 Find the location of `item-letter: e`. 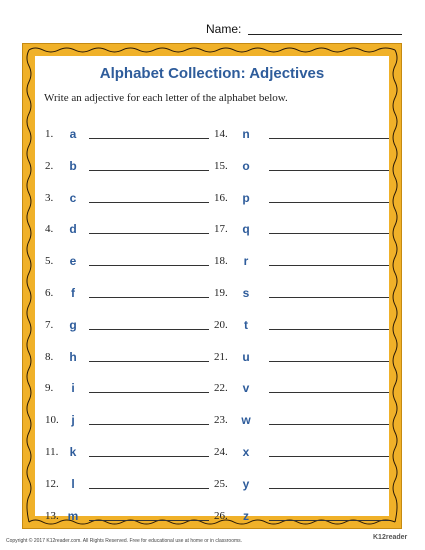

item-letter: e is located at coordinates (73, 261).